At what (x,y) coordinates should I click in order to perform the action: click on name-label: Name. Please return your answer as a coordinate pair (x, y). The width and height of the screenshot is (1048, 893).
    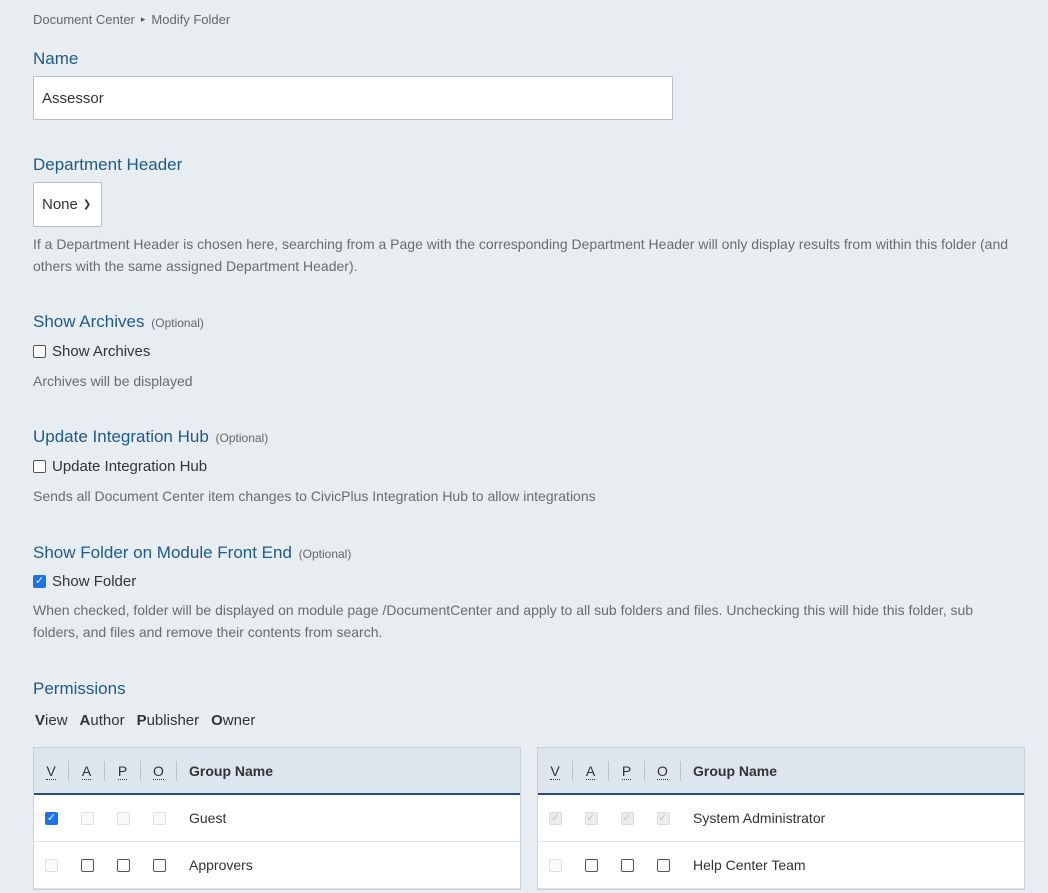
    Looking at the image, I should click on (56, 58).